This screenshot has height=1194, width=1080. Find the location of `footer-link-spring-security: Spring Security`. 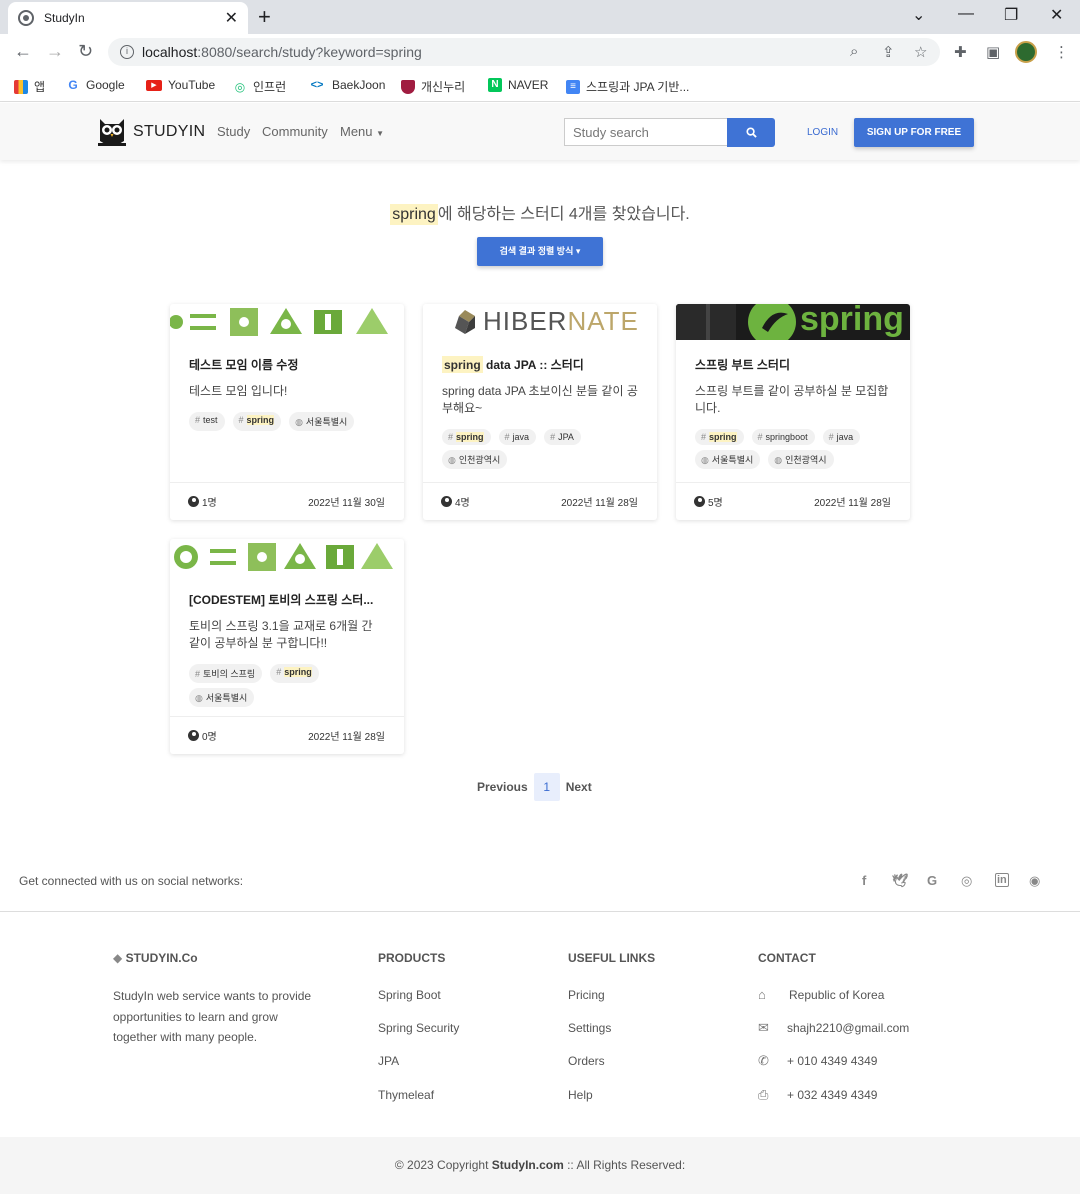

footer-link-spring-security: Spring Security is located at coordinates (418, 1028).